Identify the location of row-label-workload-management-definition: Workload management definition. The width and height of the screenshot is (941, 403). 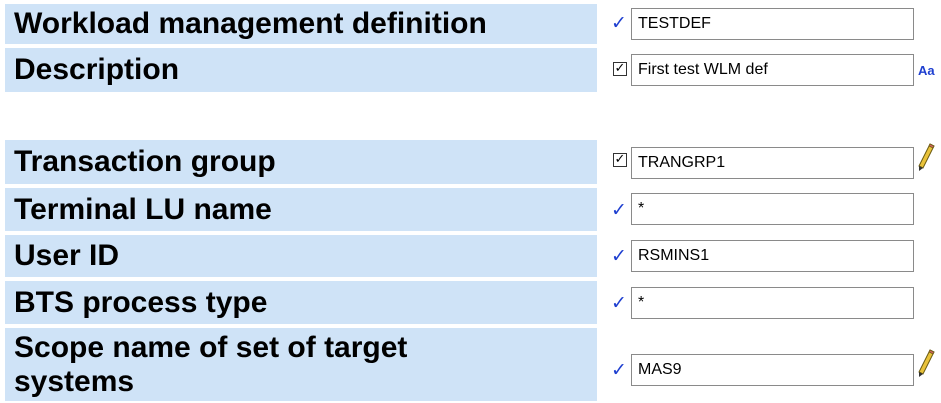
(301, 24).